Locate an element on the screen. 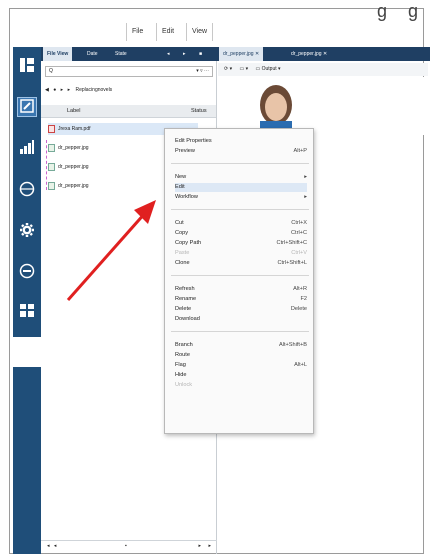  menu-item-label: Copy is located at coordinates (182, 233).